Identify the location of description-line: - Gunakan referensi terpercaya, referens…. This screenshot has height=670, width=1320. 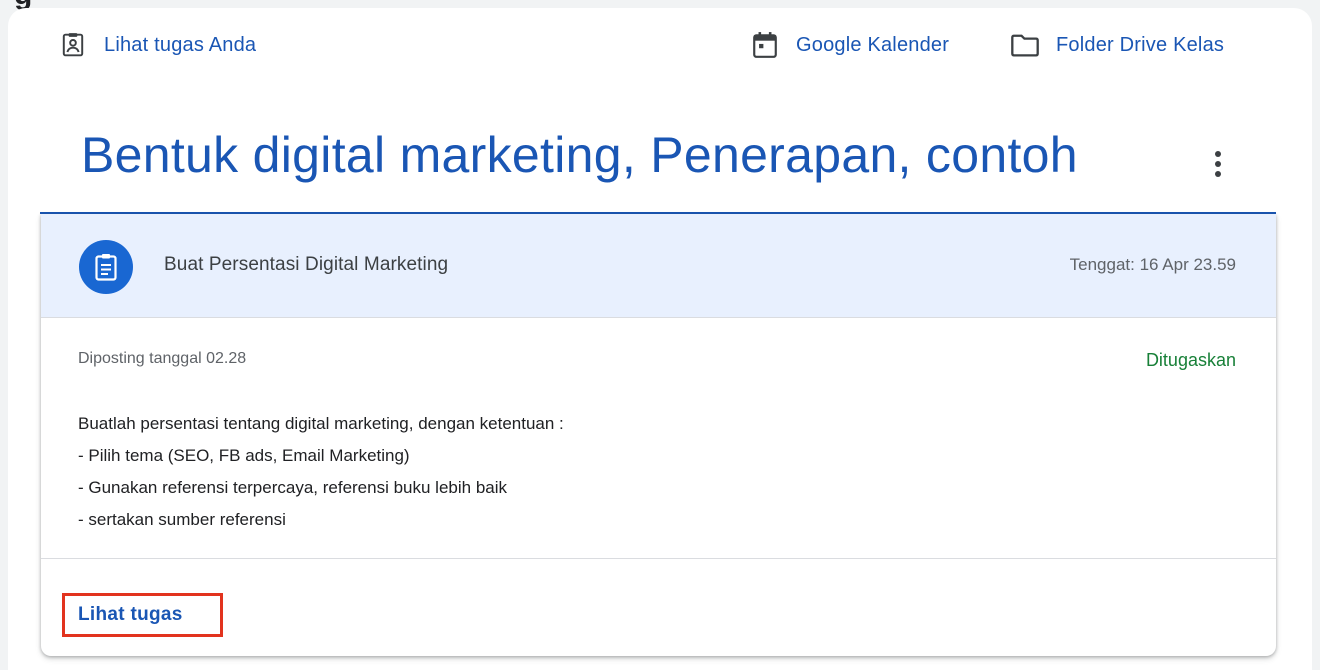
(293, 487).